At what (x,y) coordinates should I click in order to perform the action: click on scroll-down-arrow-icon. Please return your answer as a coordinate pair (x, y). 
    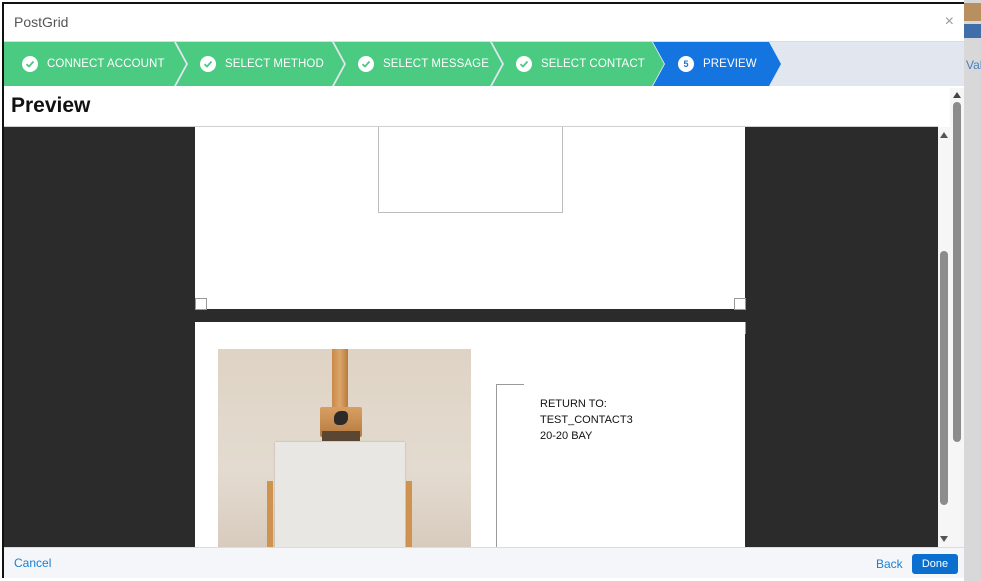
    Looking at the image, I should click on (944, 539).